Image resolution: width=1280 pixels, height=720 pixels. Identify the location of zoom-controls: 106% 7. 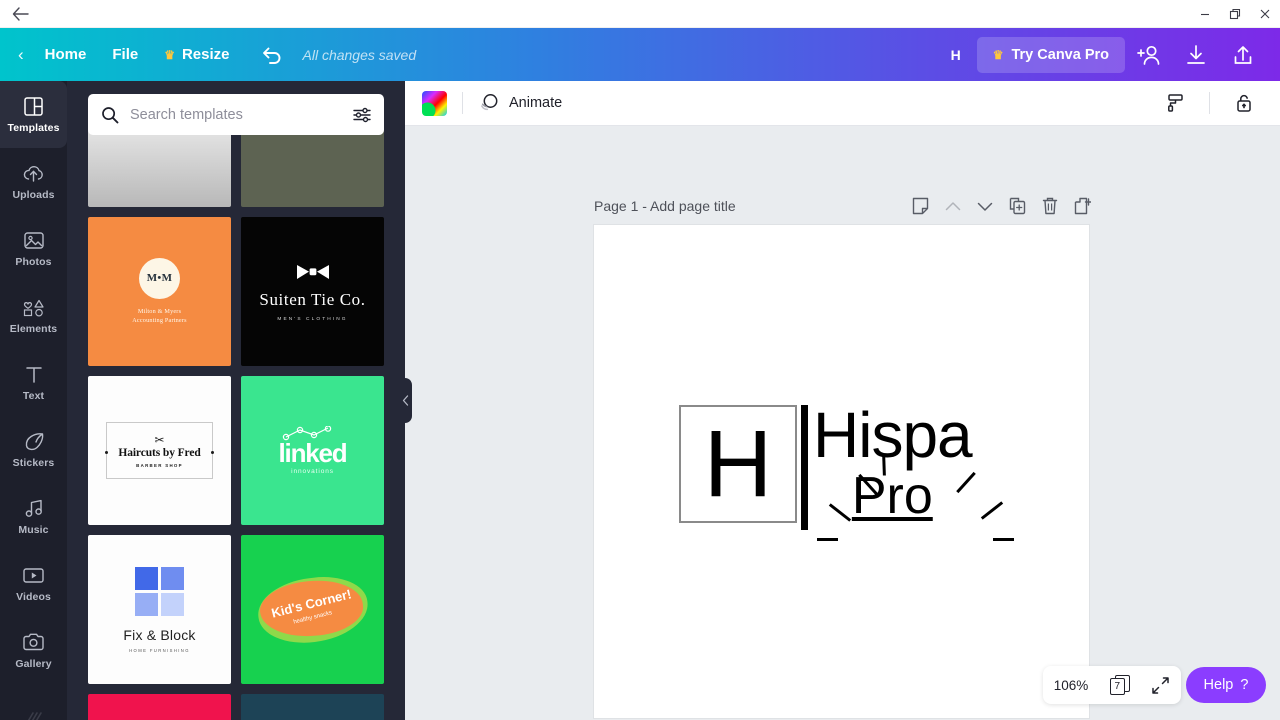
(1112, 685).